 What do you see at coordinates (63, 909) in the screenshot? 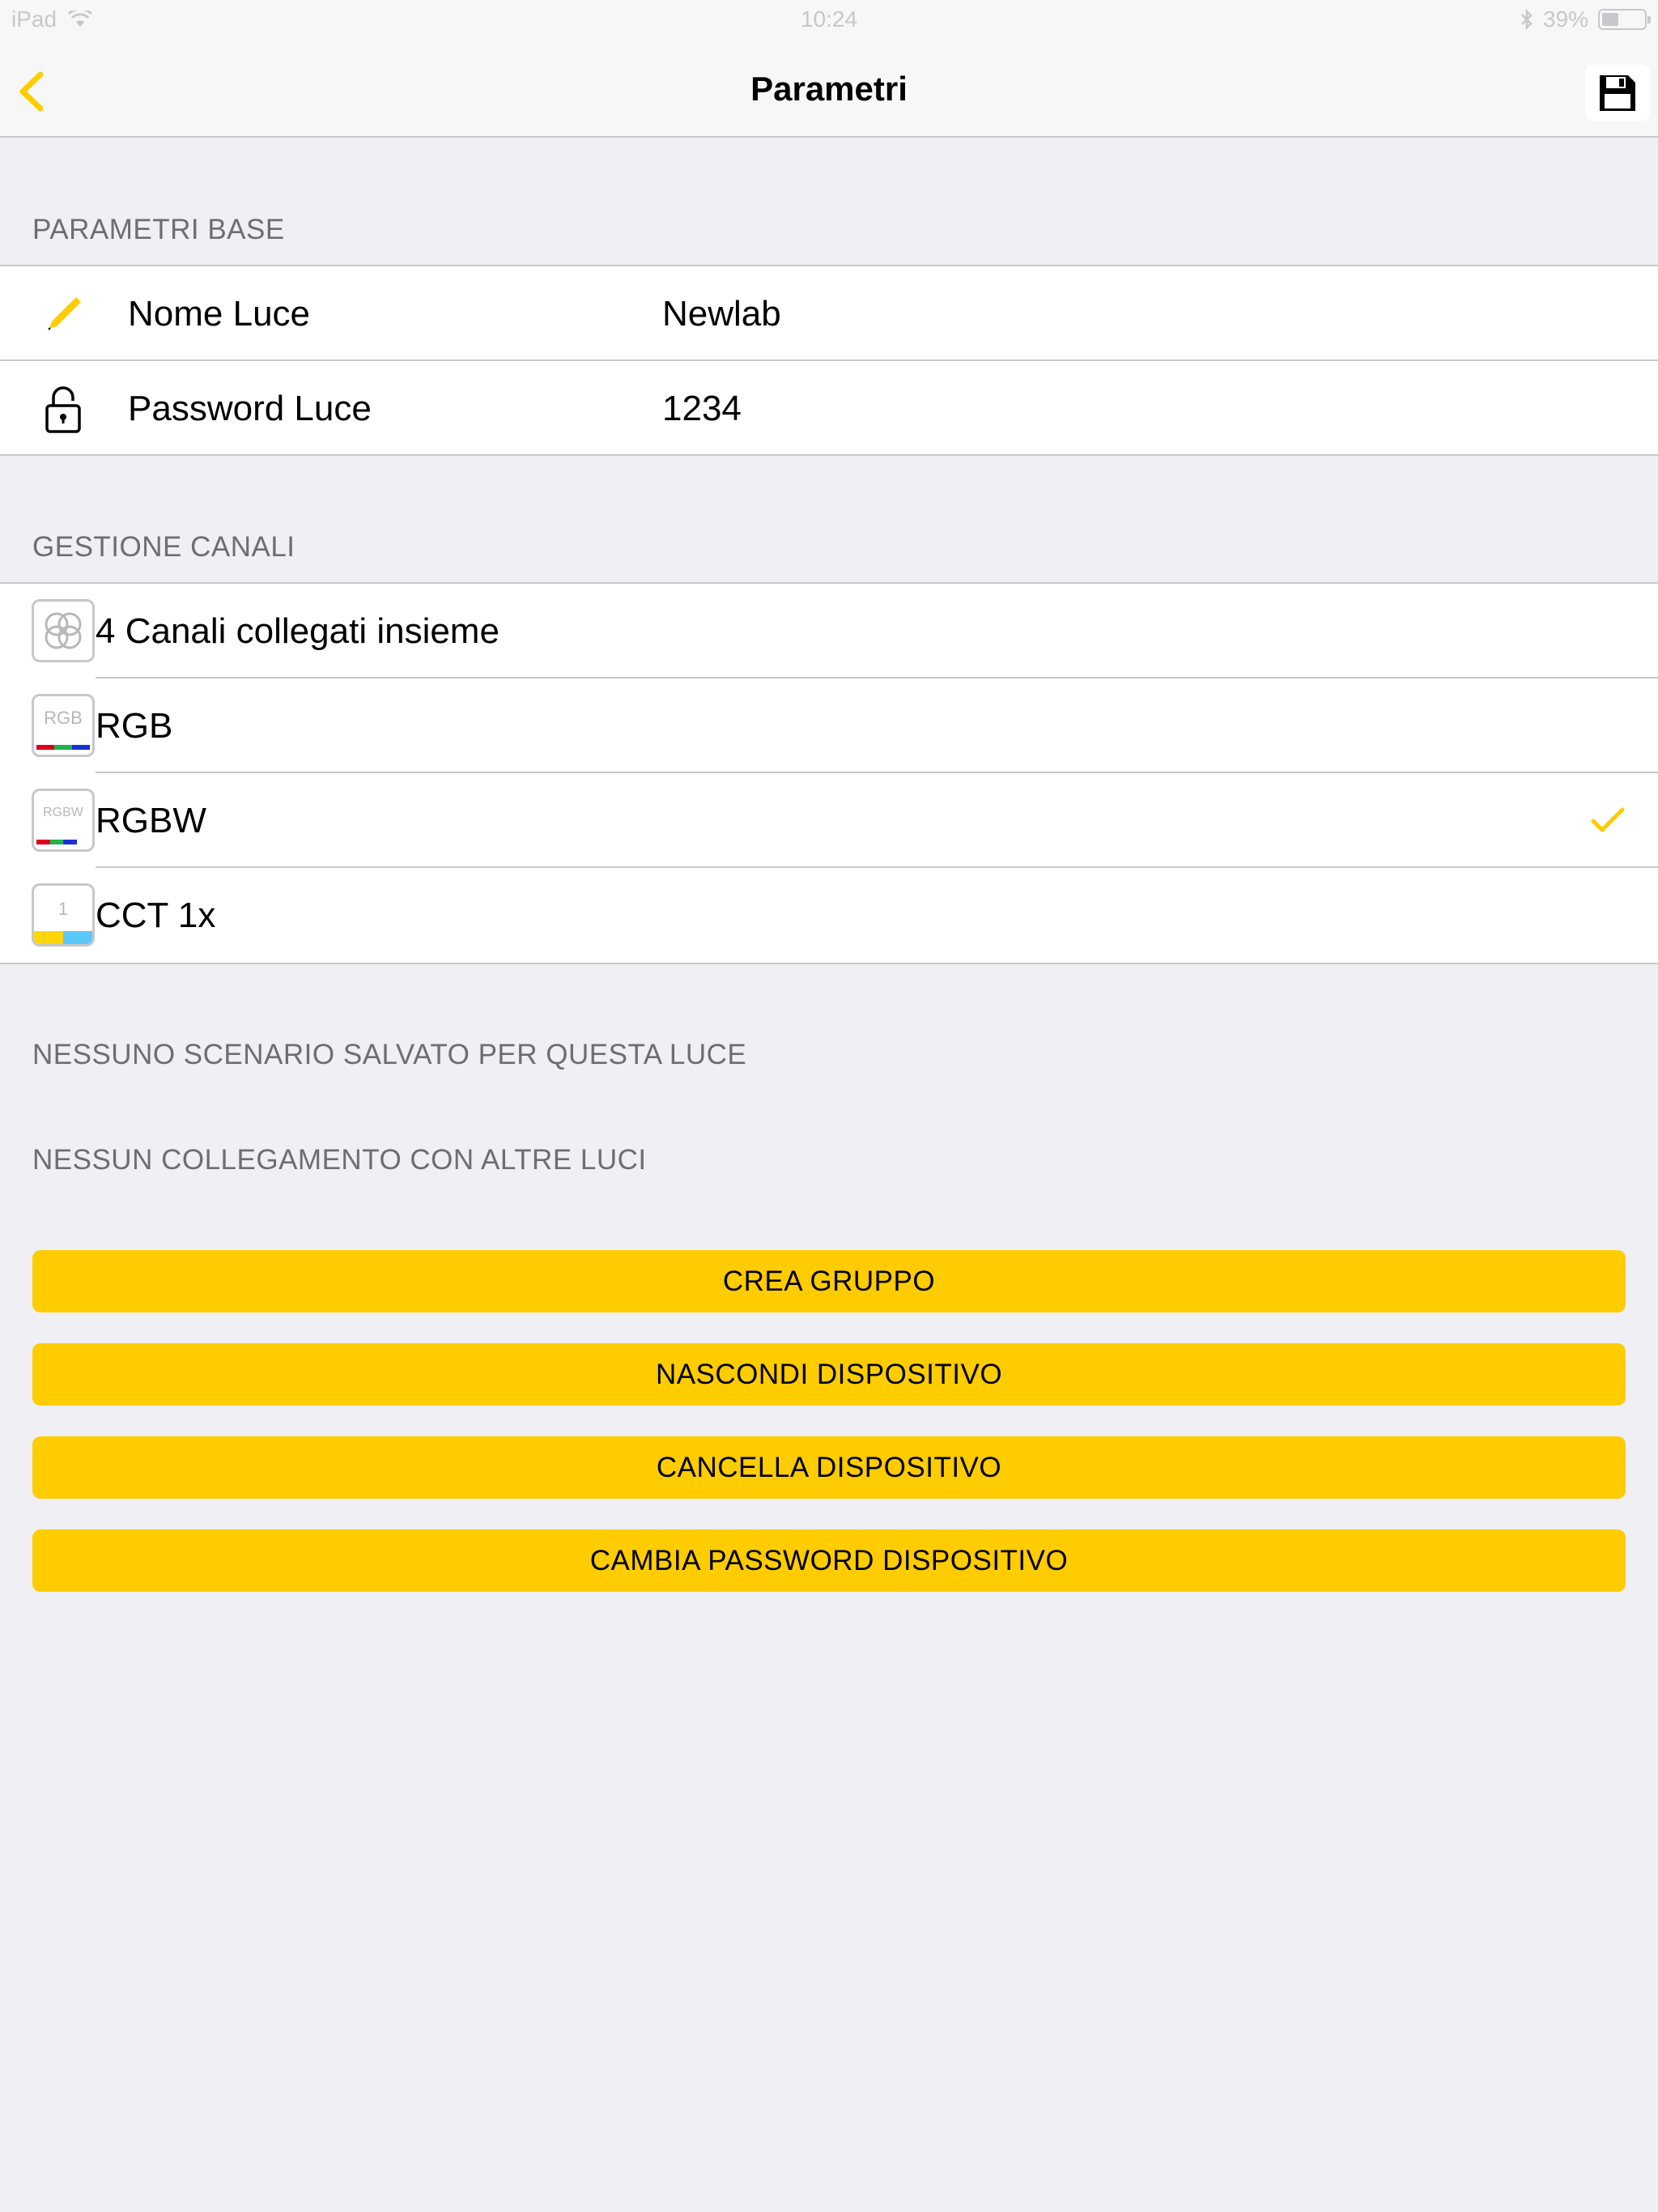
I see `cct-icon-text: 1` at bounding box center [63, 909].